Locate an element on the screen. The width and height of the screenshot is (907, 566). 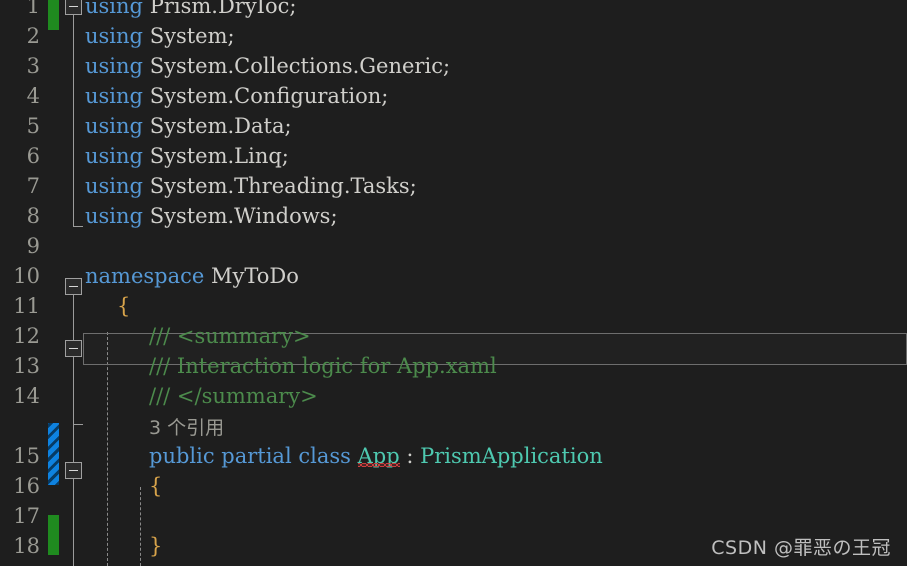
line-number: 17 is located at coordinates (26, 516).